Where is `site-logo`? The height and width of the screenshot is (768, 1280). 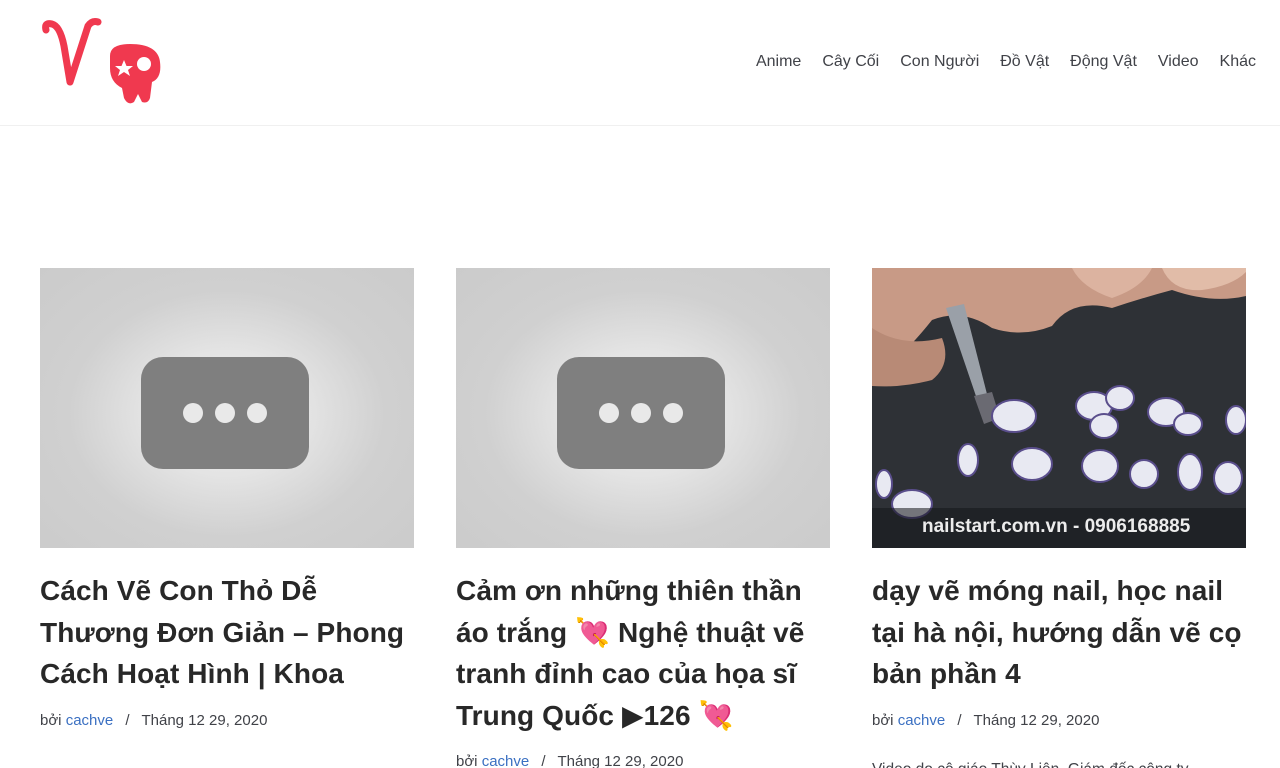
site-logo is located at coordinates (103, 62).